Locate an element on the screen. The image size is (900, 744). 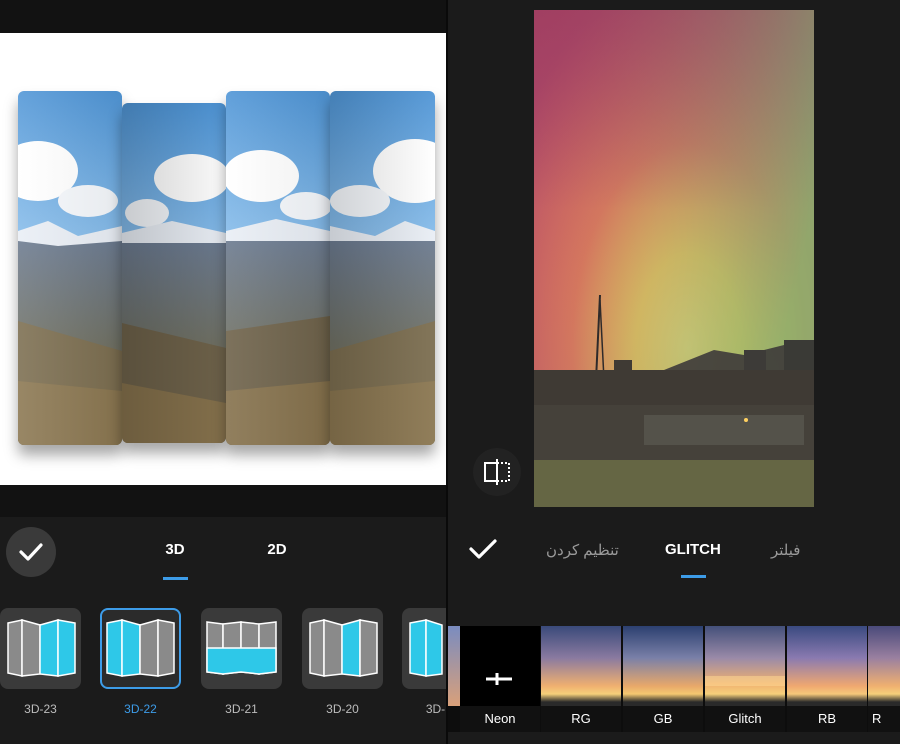
apply-button-right is located at coordinates (483, 550).